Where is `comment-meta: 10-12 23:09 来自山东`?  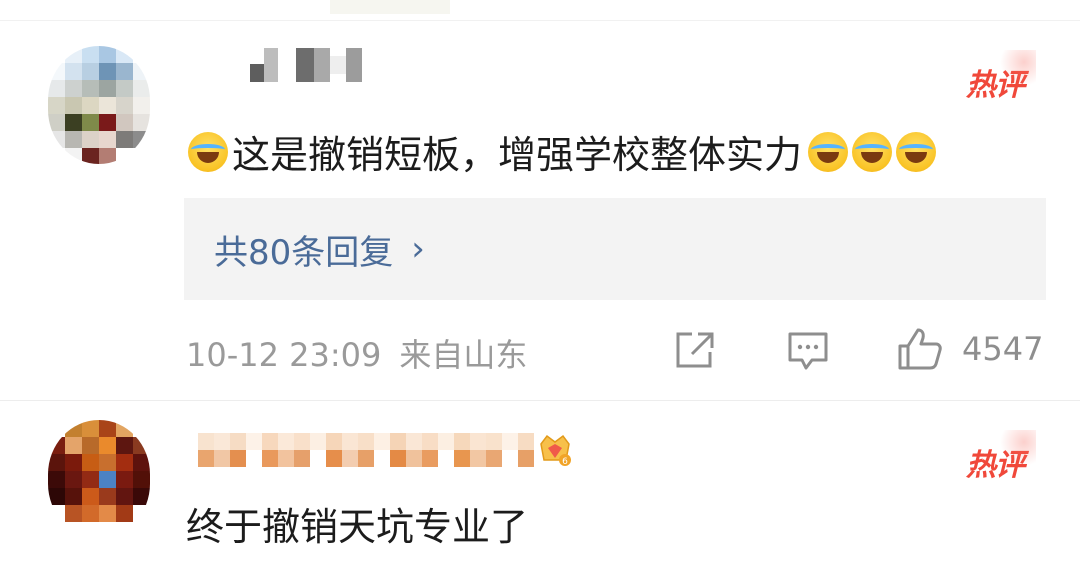 comment-meta: 10-12 23:09 来自山东 is located at coordinates (356, 353).